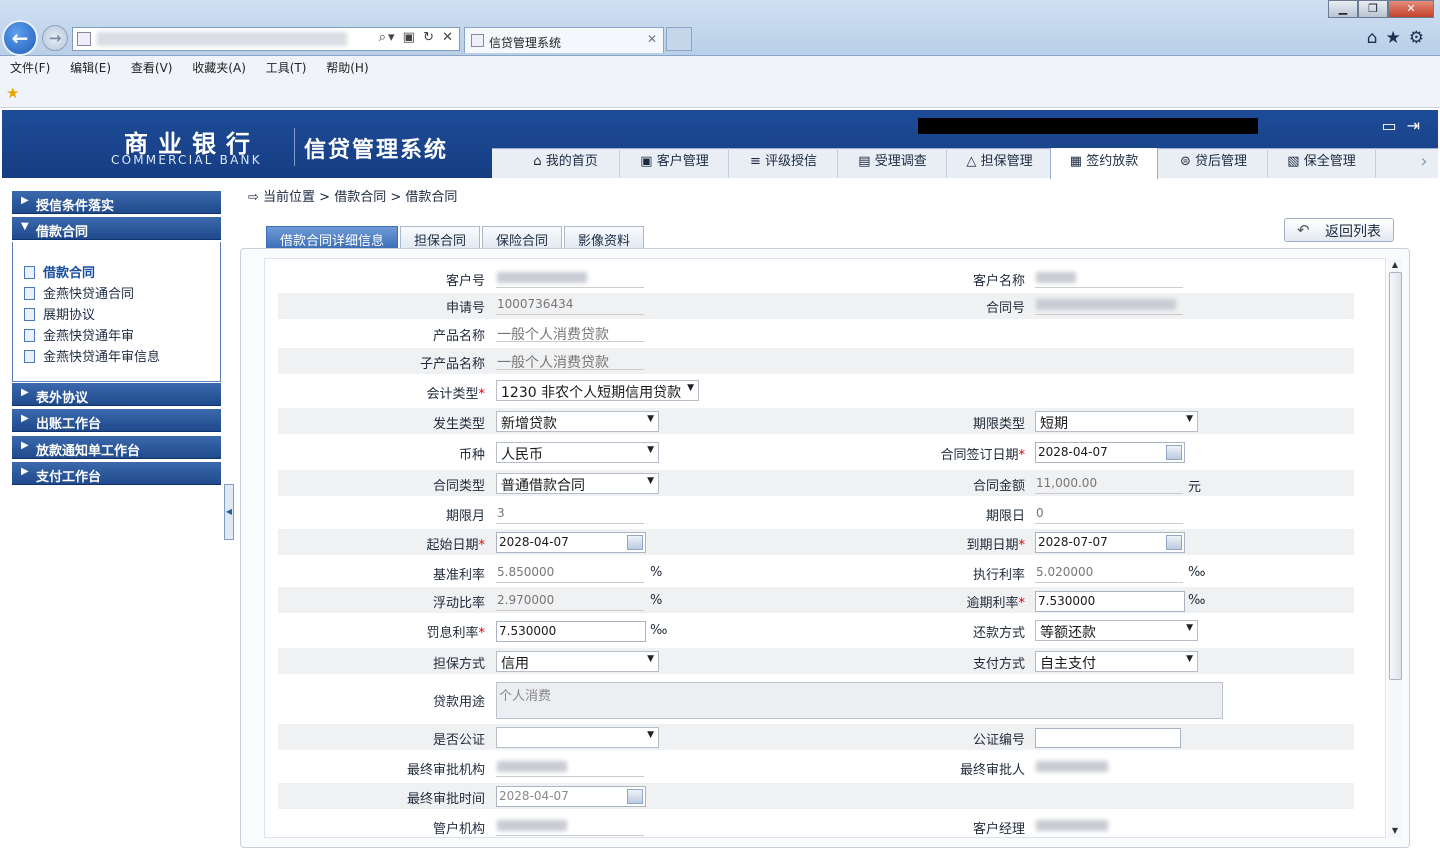 This screenshot has height=860, width=1440. Describe the element at coordinates (656, 572) in the screenshot. I see `base-rate-unit: %` at that location.